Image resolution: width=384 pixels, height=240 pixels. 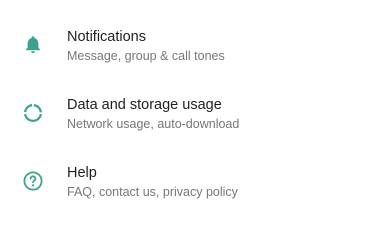 I want to click on help-icon, so click(x=33, y=181).